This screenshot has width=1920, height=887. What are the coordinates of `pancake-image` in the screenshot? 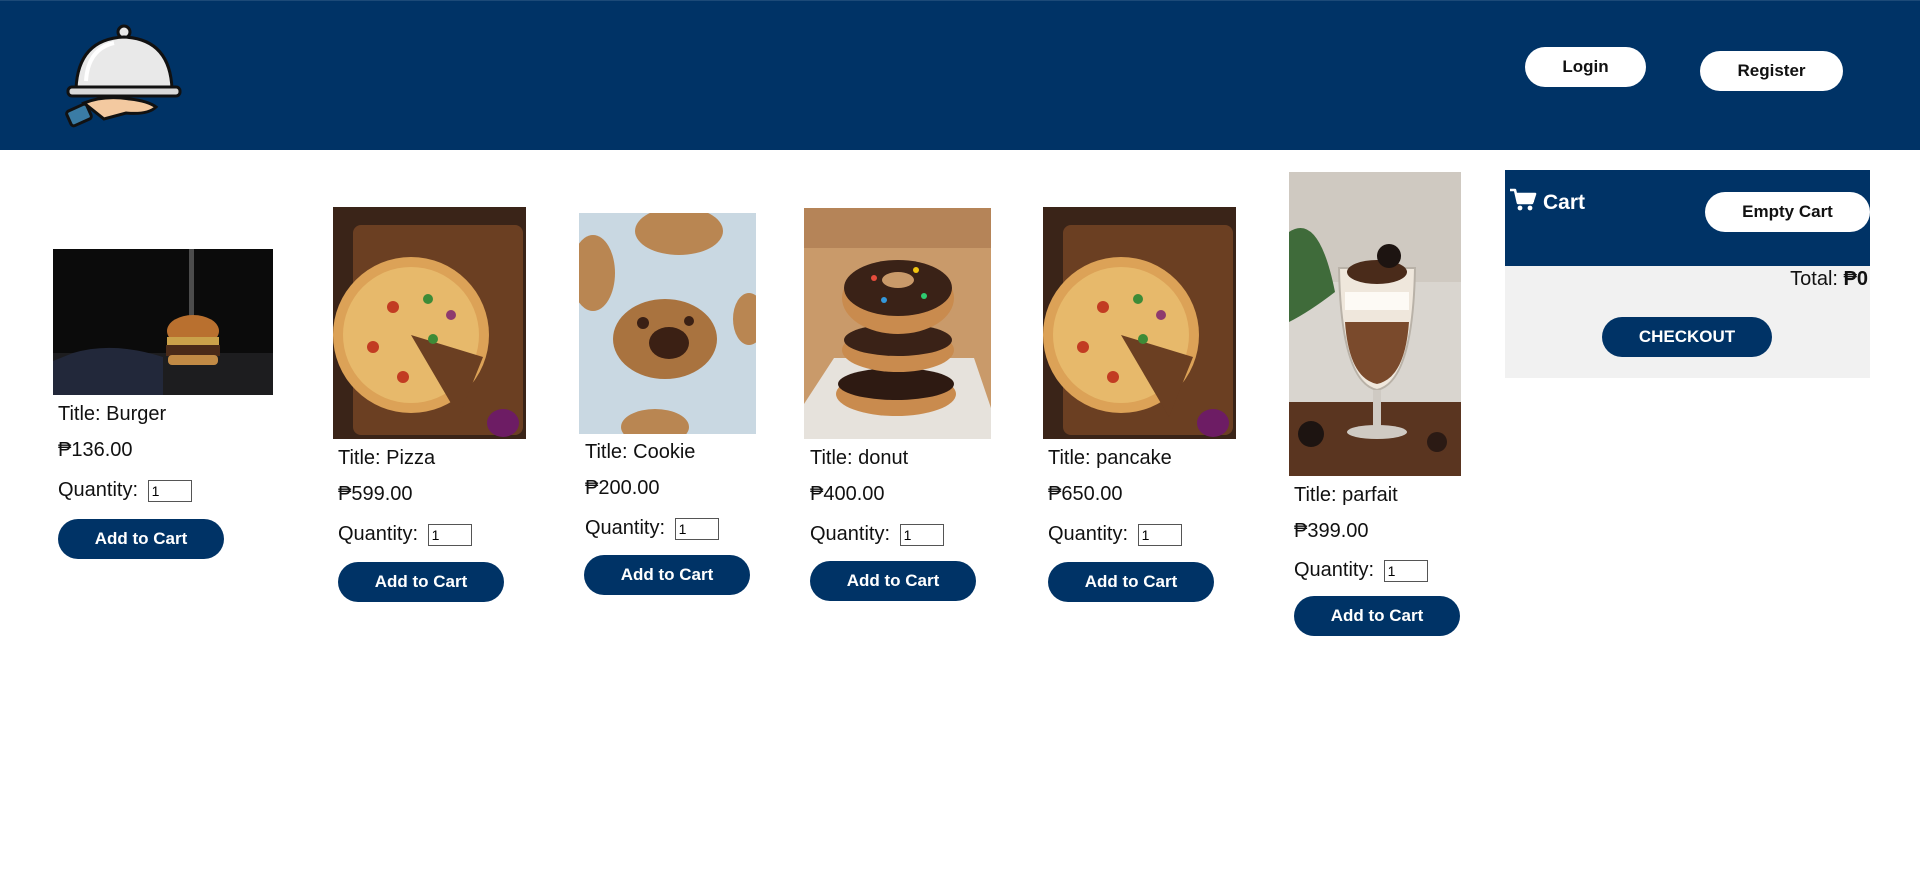 It's located at (1139, 323).